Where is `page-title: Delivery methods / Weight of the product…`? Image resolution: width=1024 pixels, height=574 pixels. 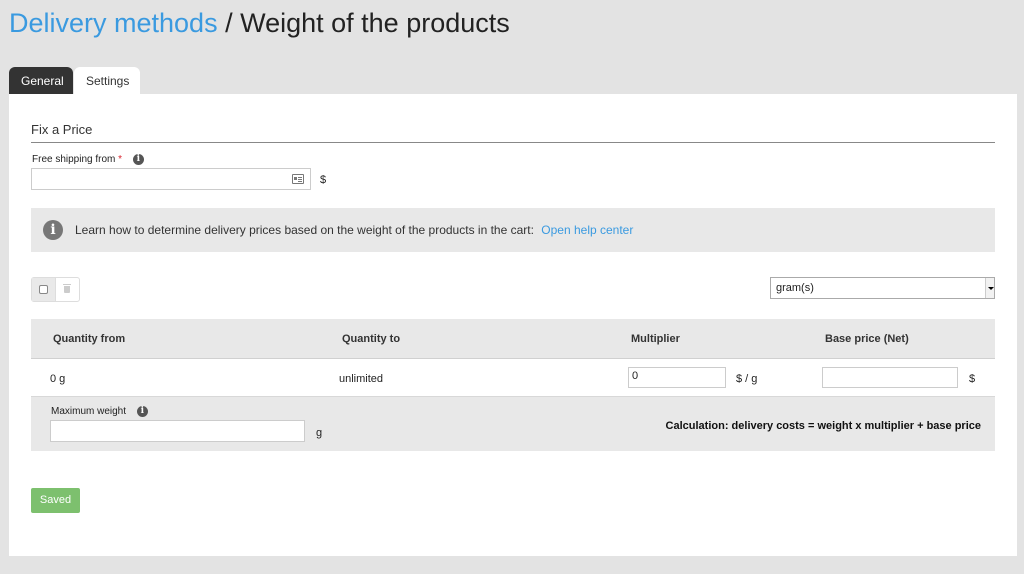
page-title: Delivery methods / Weight of the product… is located at coordinates (259, 23).